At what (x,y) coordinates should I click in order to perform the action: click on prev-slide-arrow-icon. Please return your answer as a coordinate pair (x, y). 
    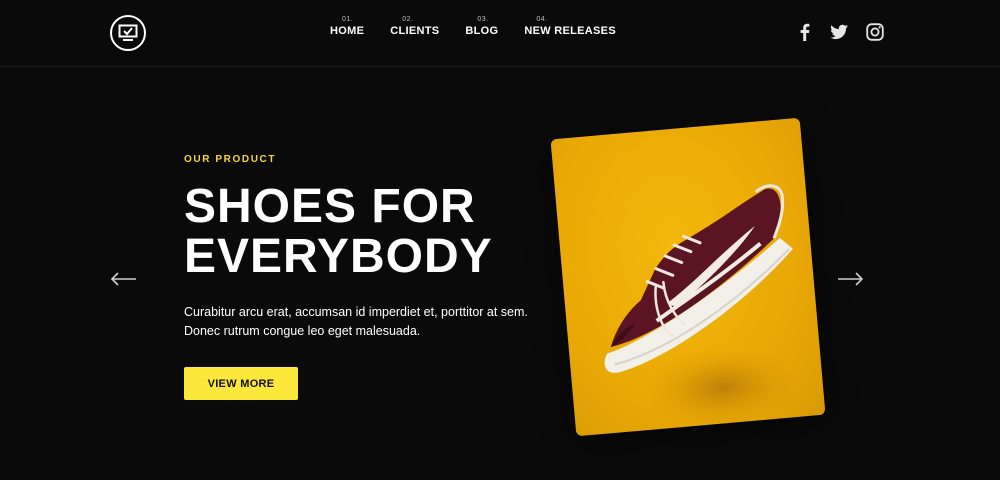
    Looking at the image, I should click on (124, 279).